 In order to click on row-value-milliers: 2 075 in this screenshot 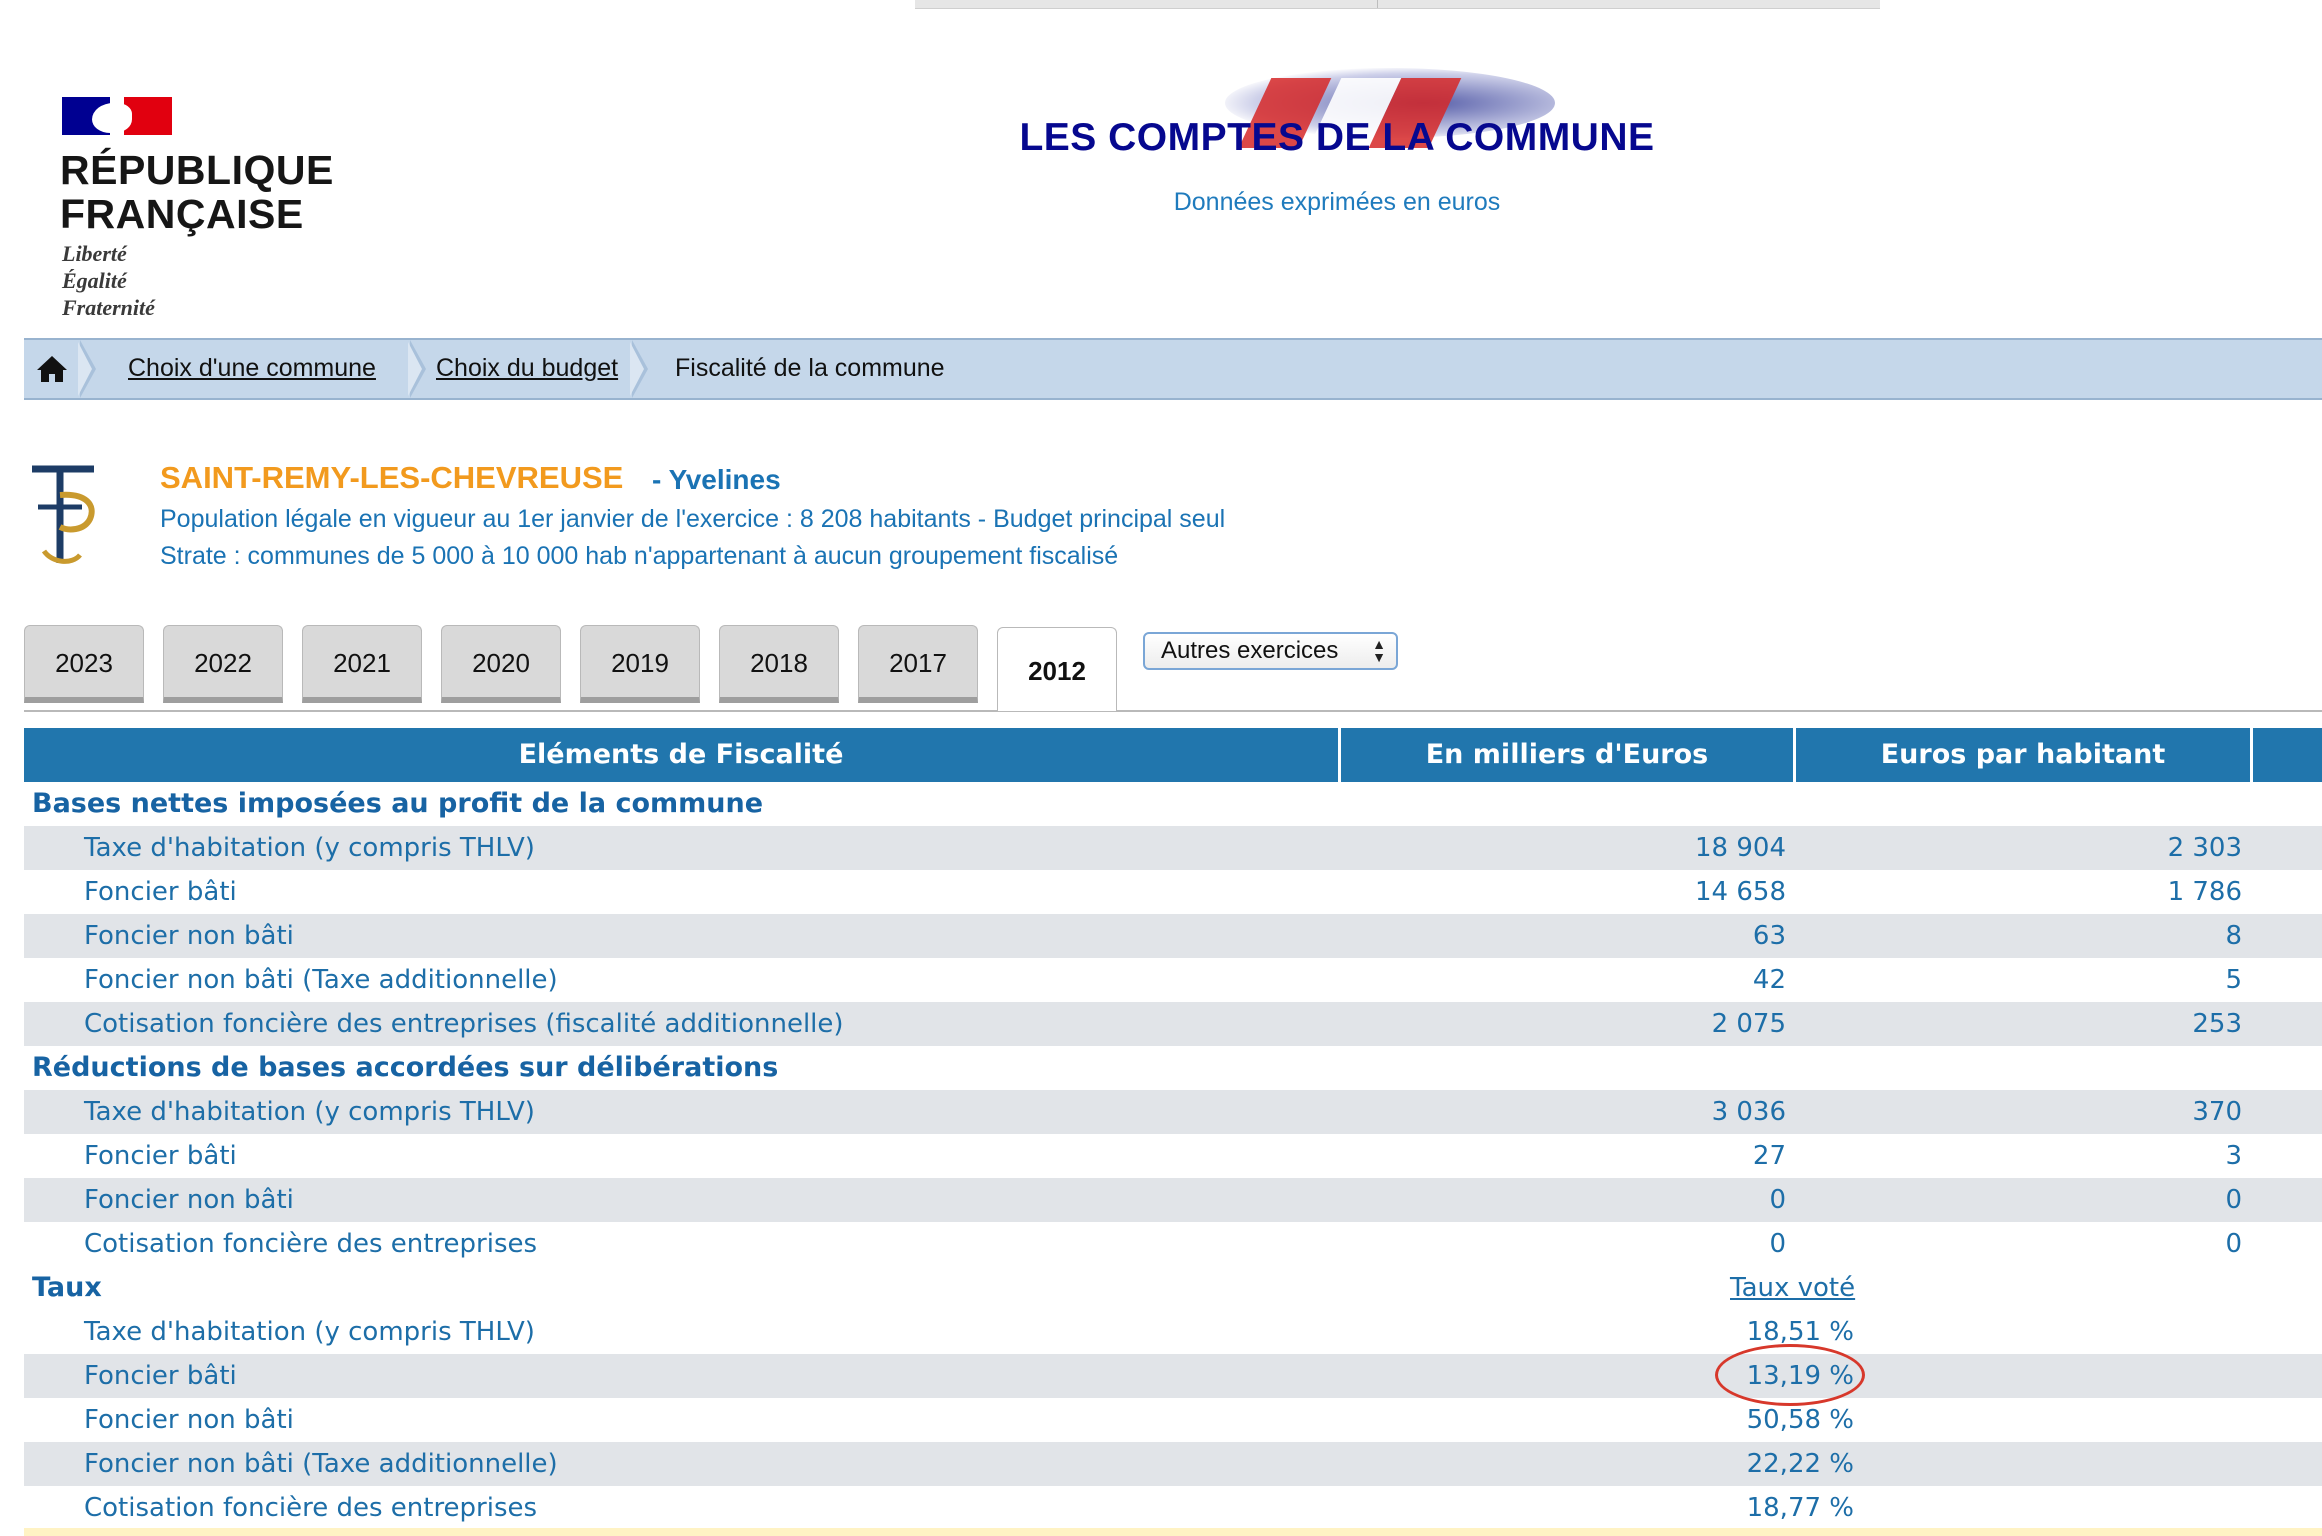, I will do `click(1748, 1024)`.